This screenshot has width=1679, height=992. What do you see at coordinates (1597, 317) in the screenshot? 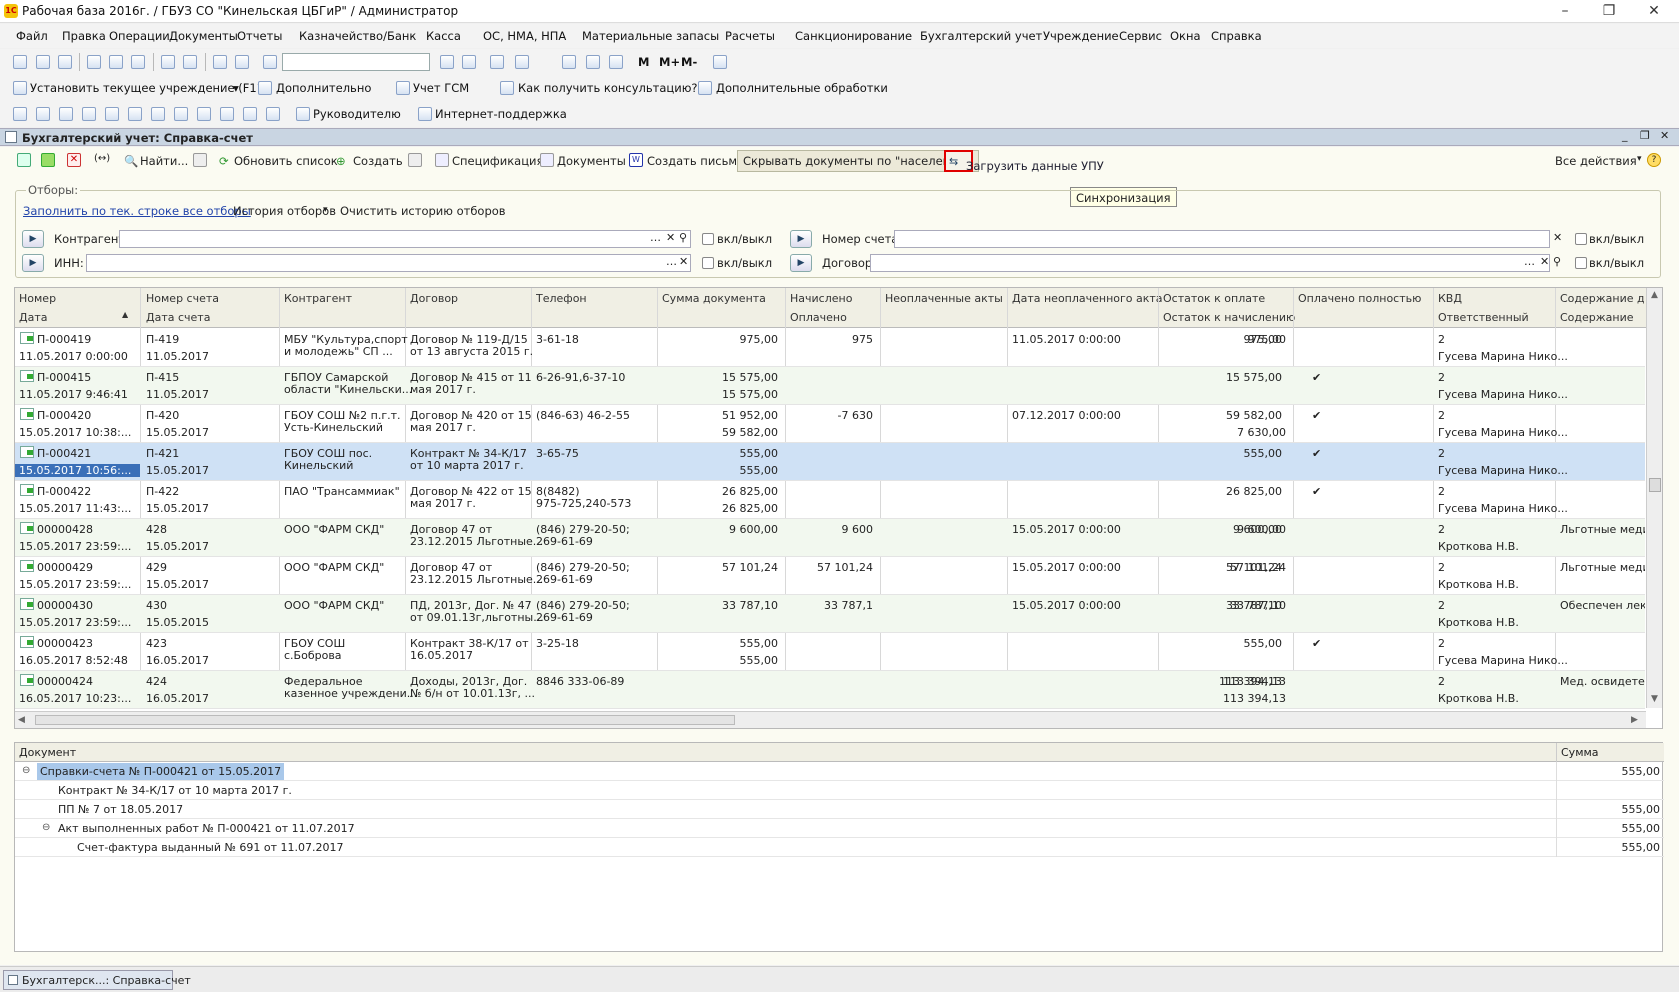
I see `col-content: Содержание` at bounding box center [1597, 317].